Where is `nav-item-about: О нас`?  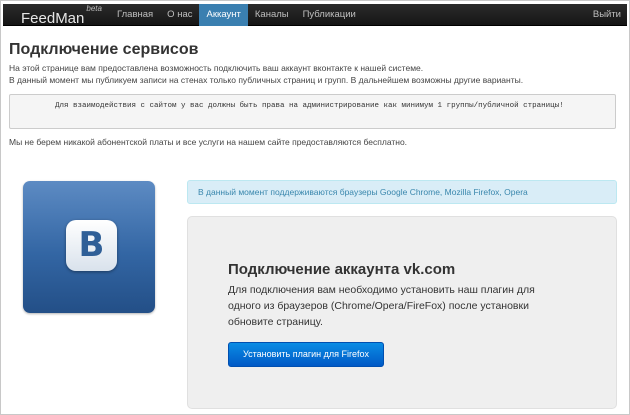 nav-item-about: О нас is located at coordinates (179, 15).